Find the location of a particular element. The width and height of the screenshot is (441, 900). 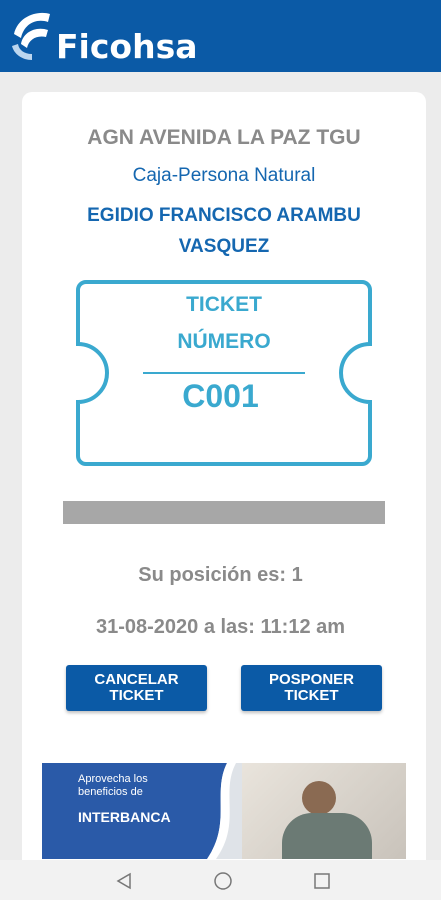

banner-line2: beneficios de is located at coordinates (110, 792).